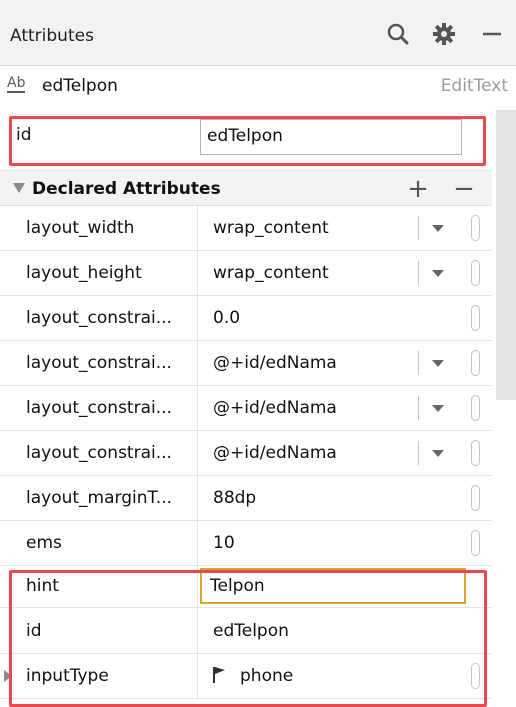  Describe the element at coordinates (246, 188) in the screenshot. I see `declared-attributes-header: Declared Attributes + −` at that location.